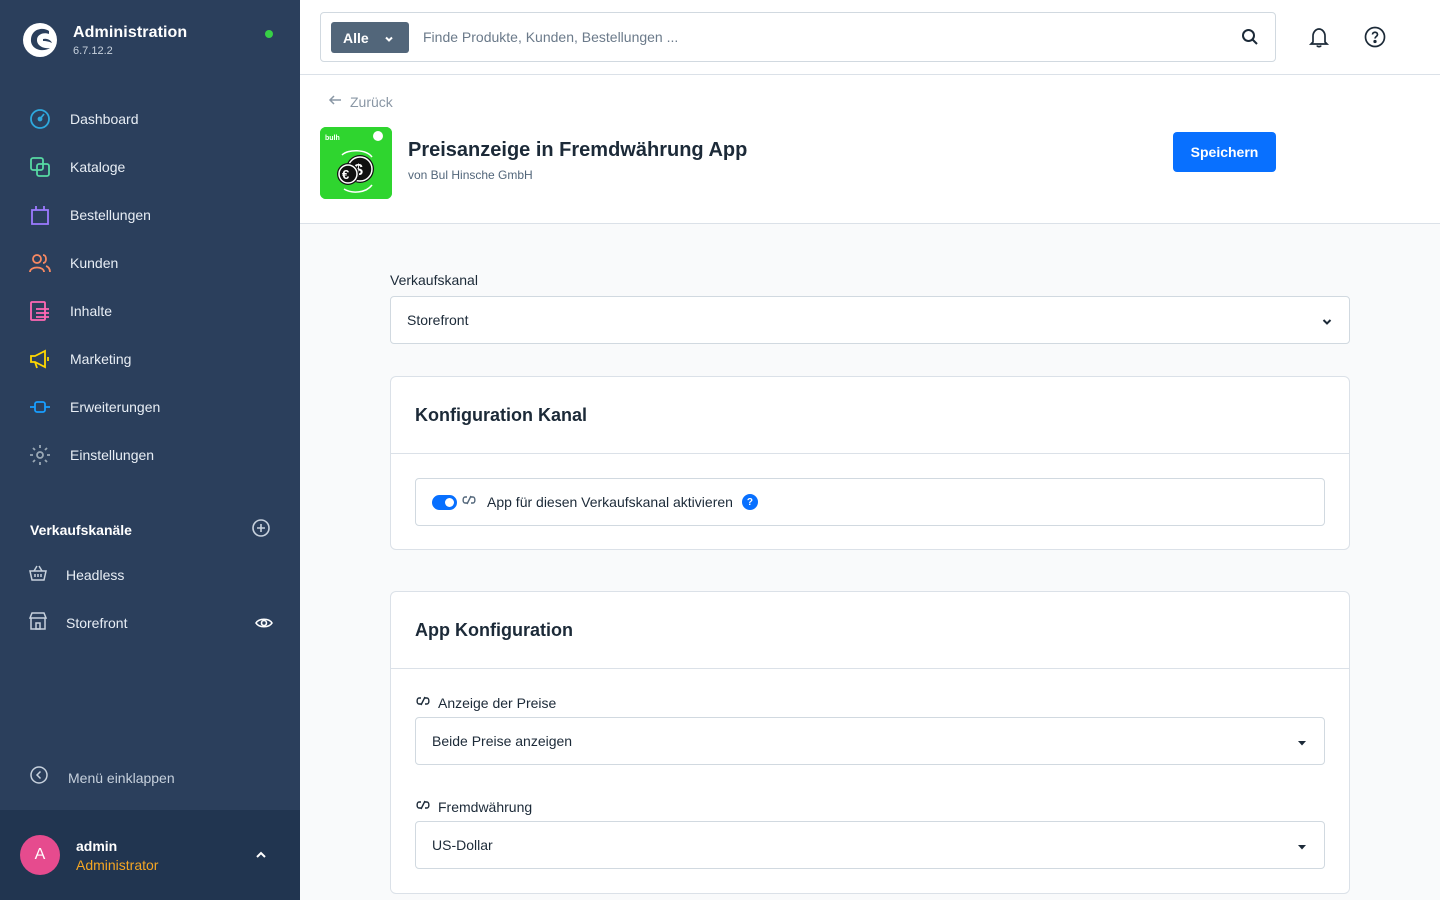 The image size is (1440, 900). I want to click on sales-channel-label: Headless, so click(95, 575).